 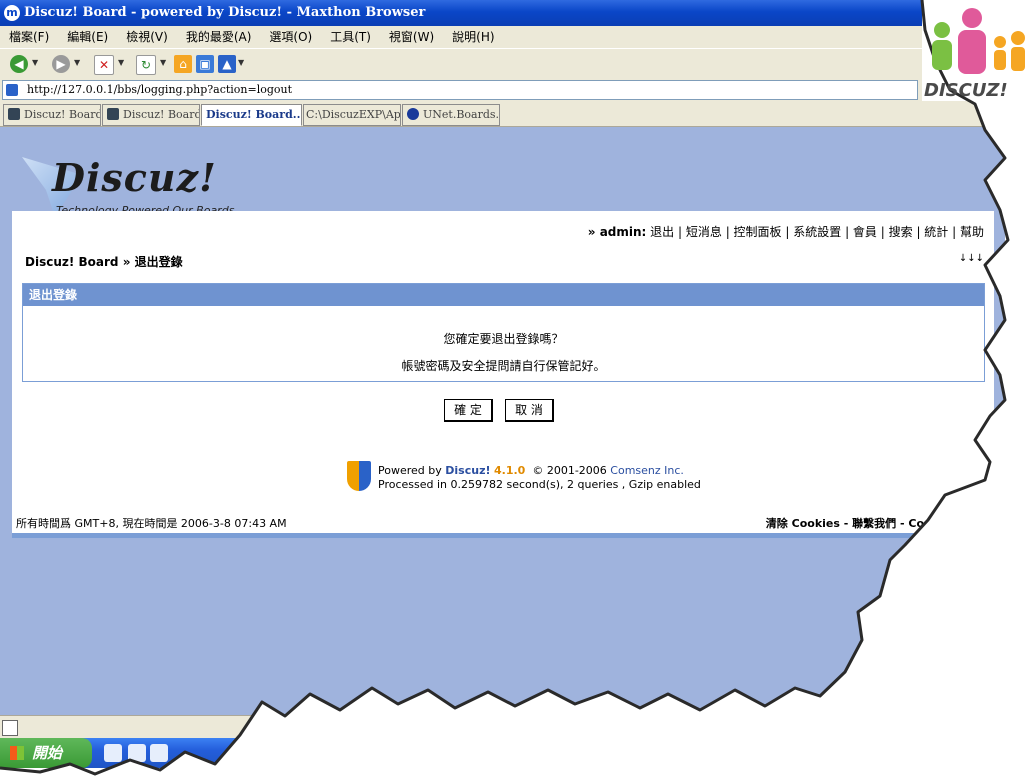 I want to click on new-window-icon: ▣, so click(x=205, y=64).